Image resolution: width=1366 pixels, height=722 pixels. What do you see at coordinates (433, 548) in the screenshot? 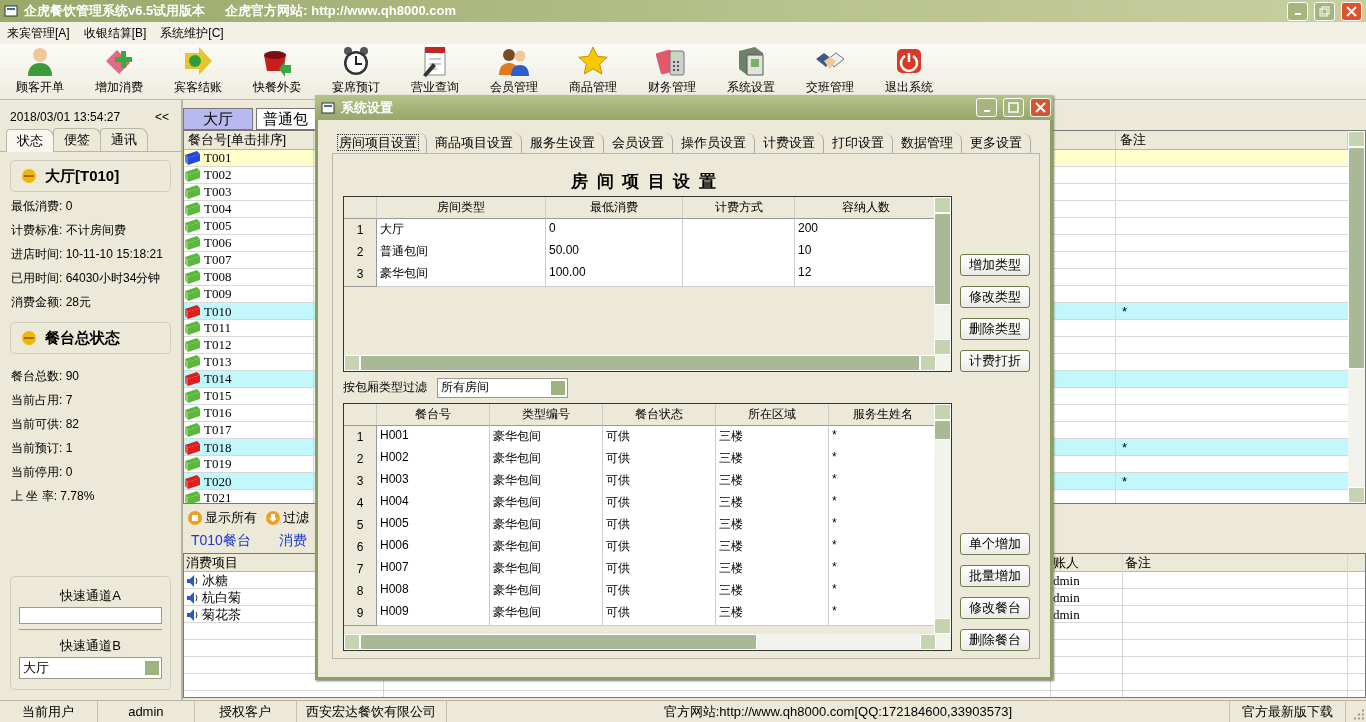
I see `table-cell: H006` at bounding box center [433, 548].